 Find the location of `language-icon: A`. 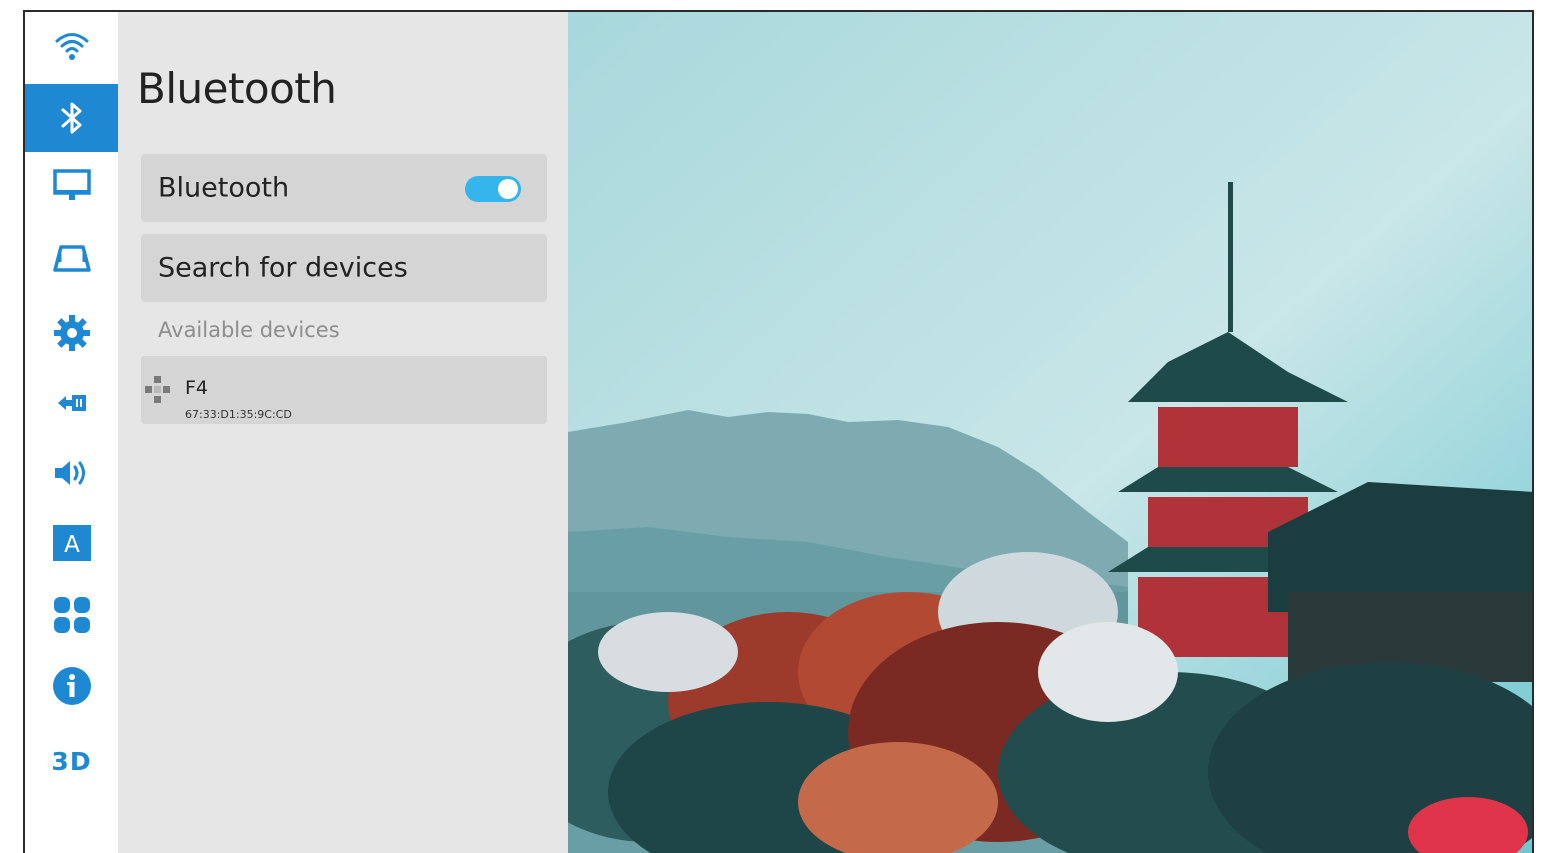

language-icon: A is located at coordinates (71, 543).